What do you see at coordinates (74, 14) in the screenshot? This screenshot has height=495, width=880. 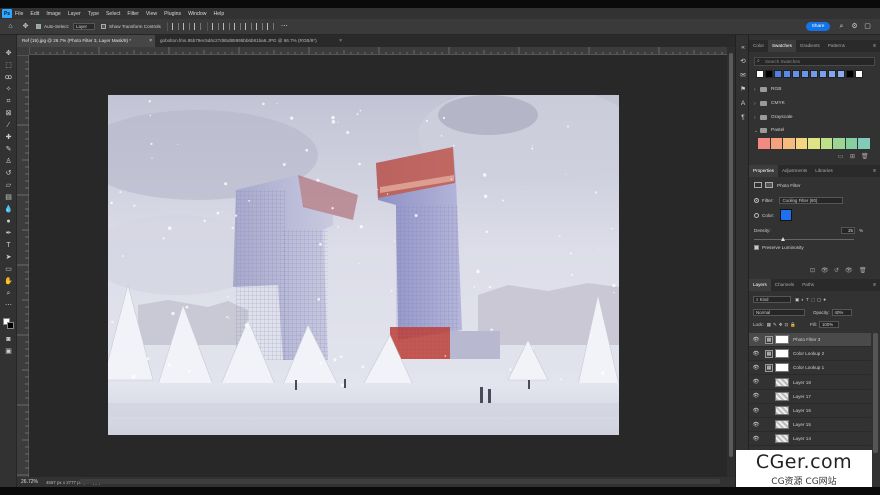 I see `menu-layer: Layer` at bounding box center [74, 14].